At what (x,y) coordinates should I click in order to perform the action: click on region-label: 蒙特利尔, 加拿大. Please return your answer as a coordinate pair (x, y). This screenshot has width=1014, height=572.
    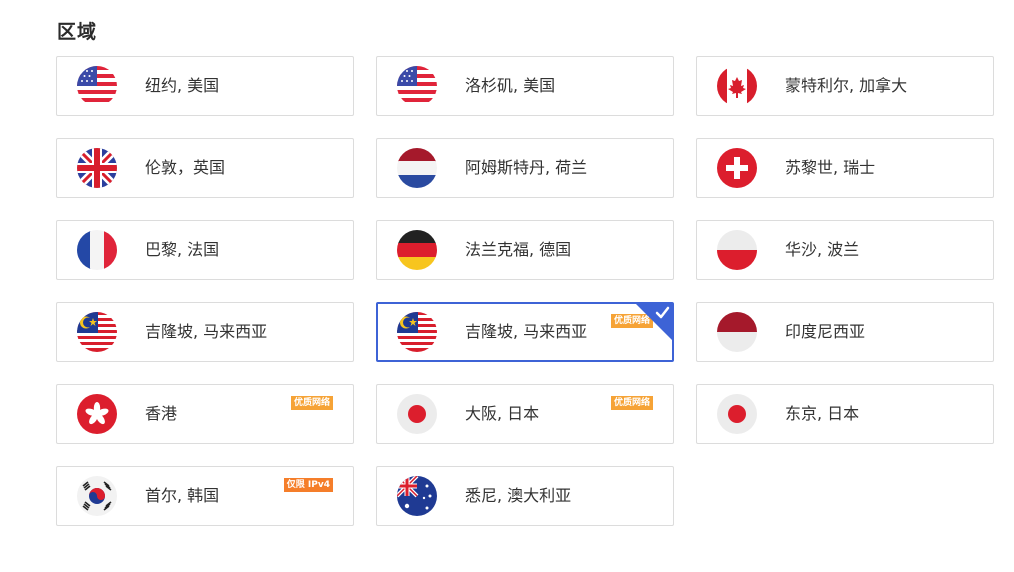
    Looking at the image, I should click on (846, 85).